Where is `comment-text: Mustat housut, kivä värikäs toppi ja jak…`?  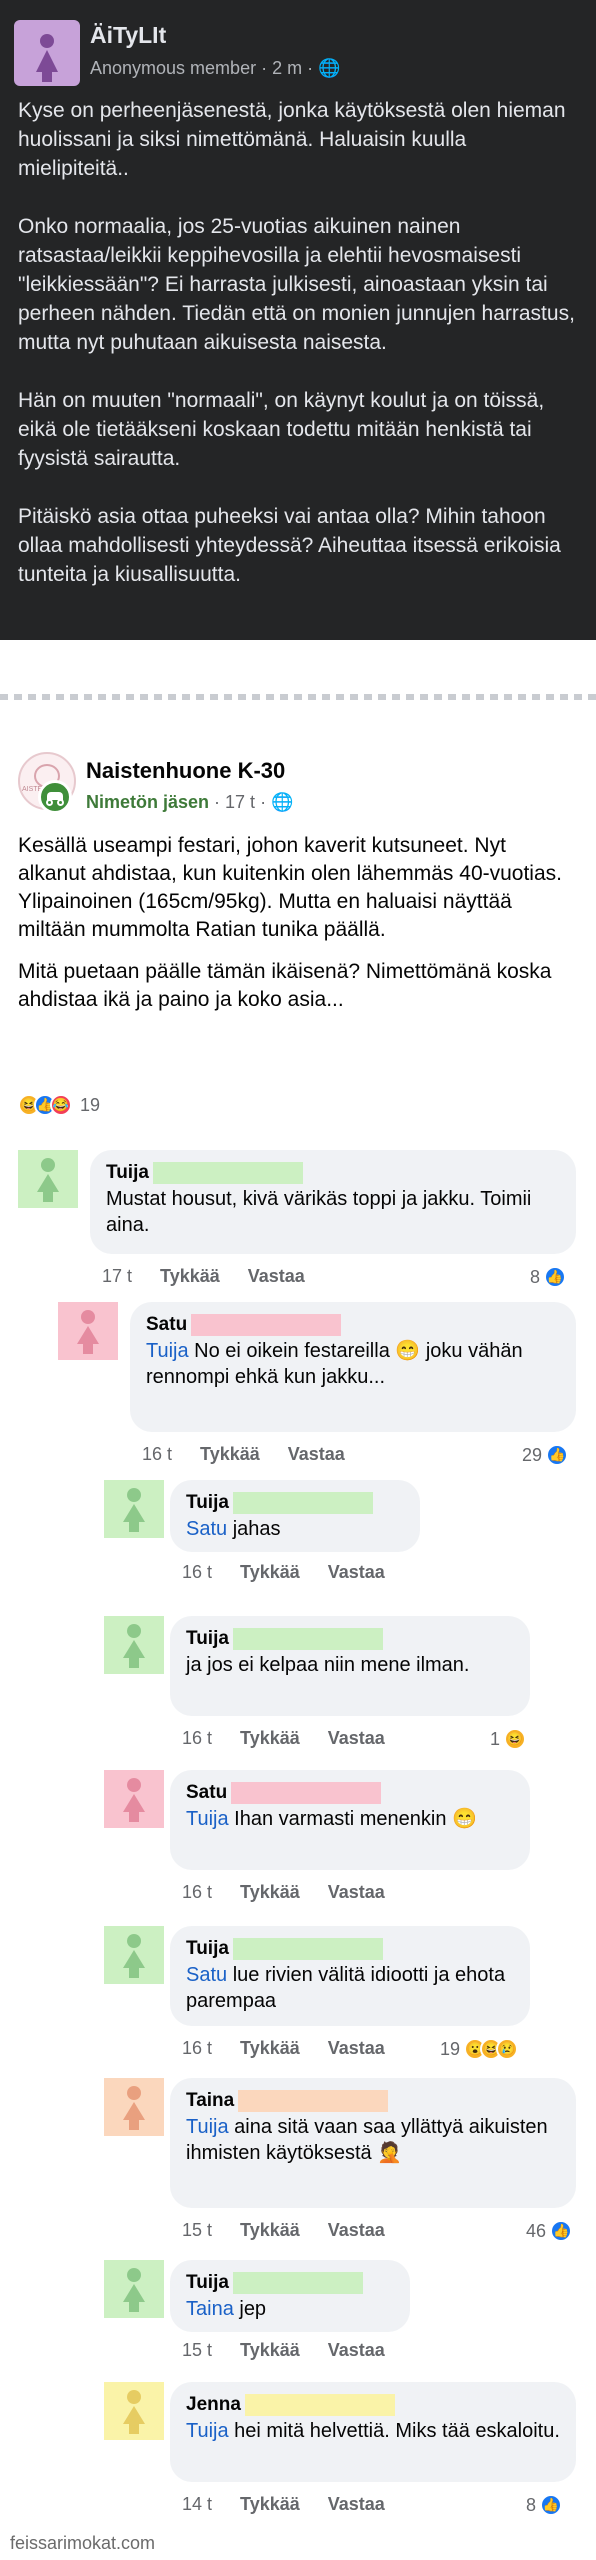
comment-text: Mustat housut, kivä värikäs toppi ja jak… is located at coordinates (333, 1212).